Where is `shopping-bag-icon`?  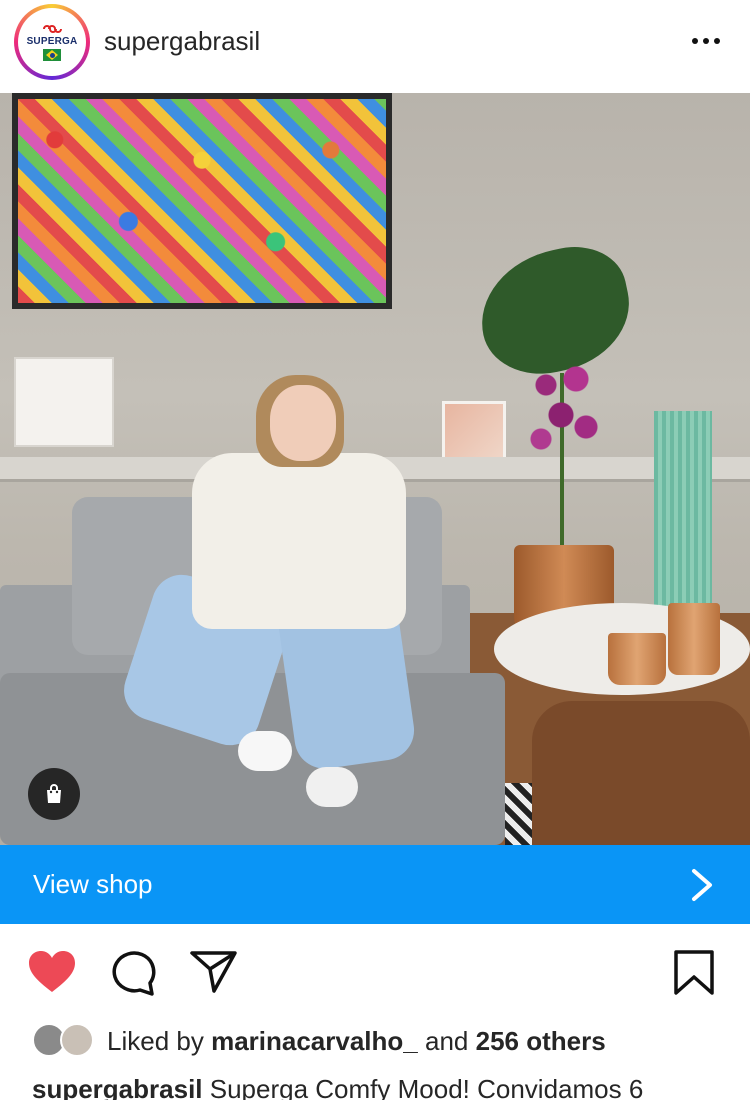
shopping-bag-icon is located at coordinates (54, 794).